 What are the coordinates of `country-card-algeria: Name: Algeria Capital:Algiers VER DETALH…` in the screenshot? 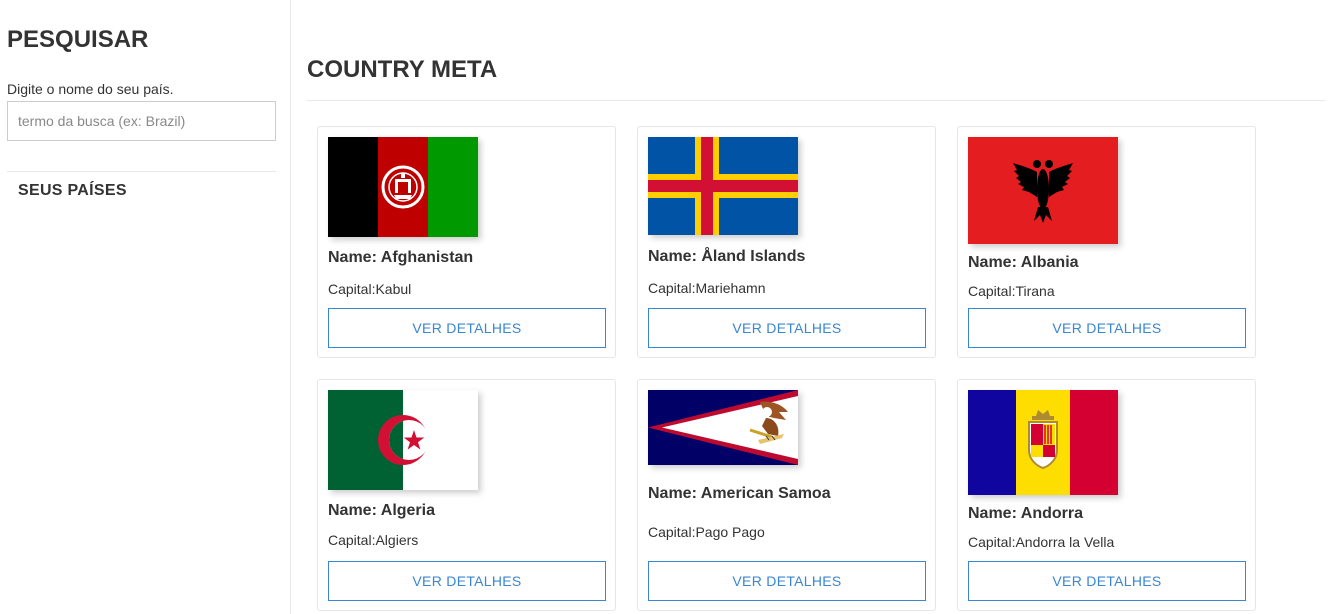 It's located at (466, 495).